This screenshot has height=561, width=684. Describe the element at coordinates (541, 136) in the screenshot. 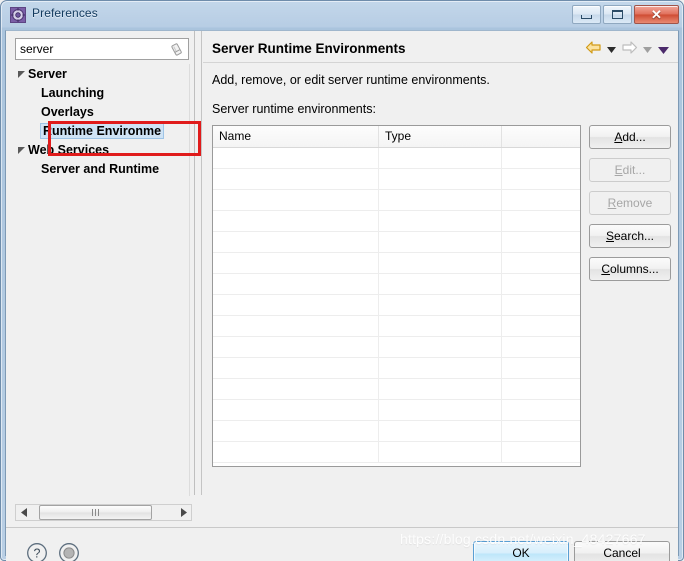

I see `column-header-extra` at that location.